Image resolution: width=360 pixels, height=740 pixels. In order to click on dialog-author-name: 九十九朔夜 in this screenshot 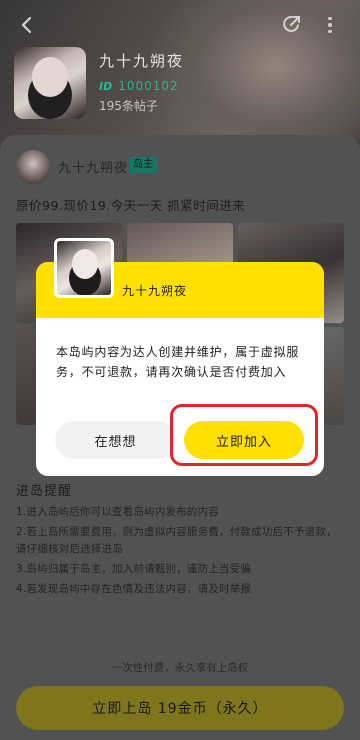, I will do `click(155, 291)`.